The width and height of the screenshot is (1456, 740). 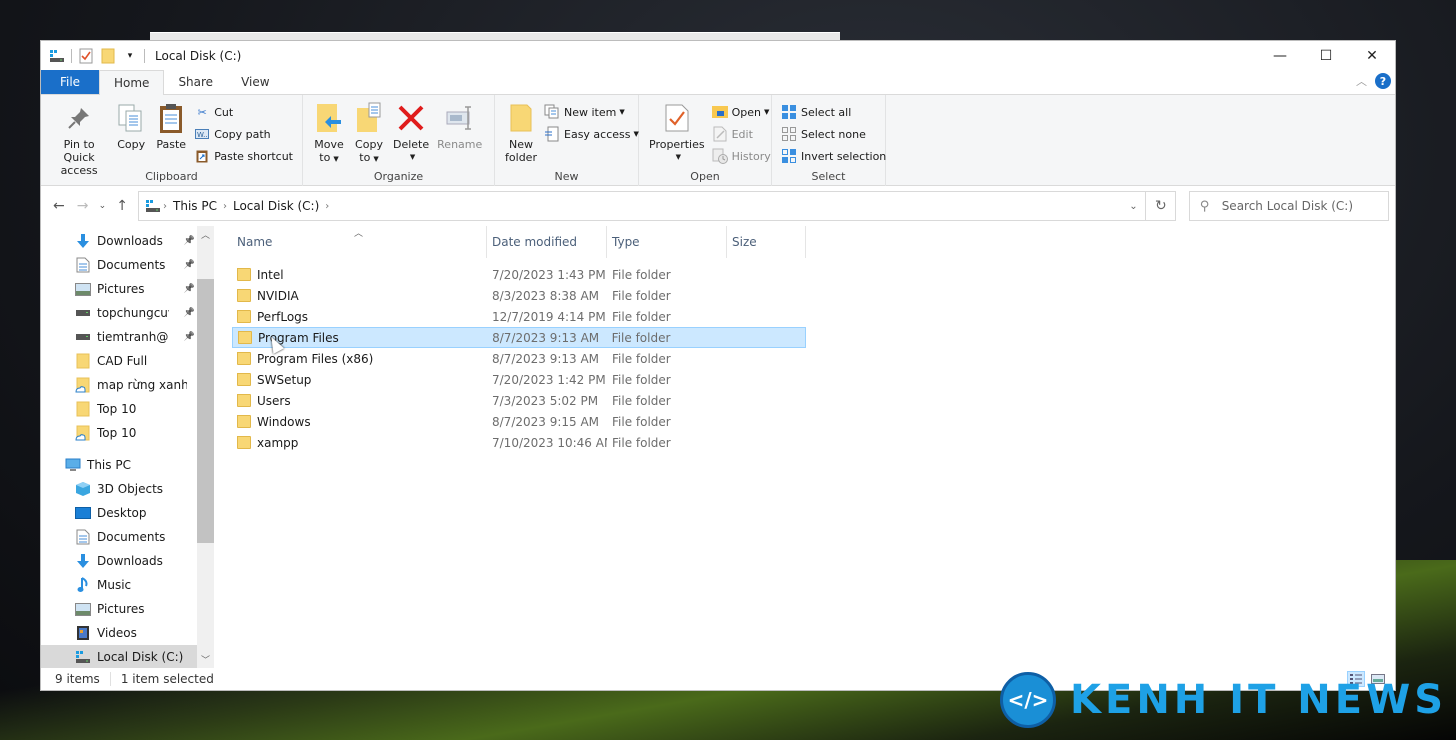 What do you see at coordinates (741, 112) in the screenshot?
I see `open-button: Open ▼` at bounding box center [741, 112].